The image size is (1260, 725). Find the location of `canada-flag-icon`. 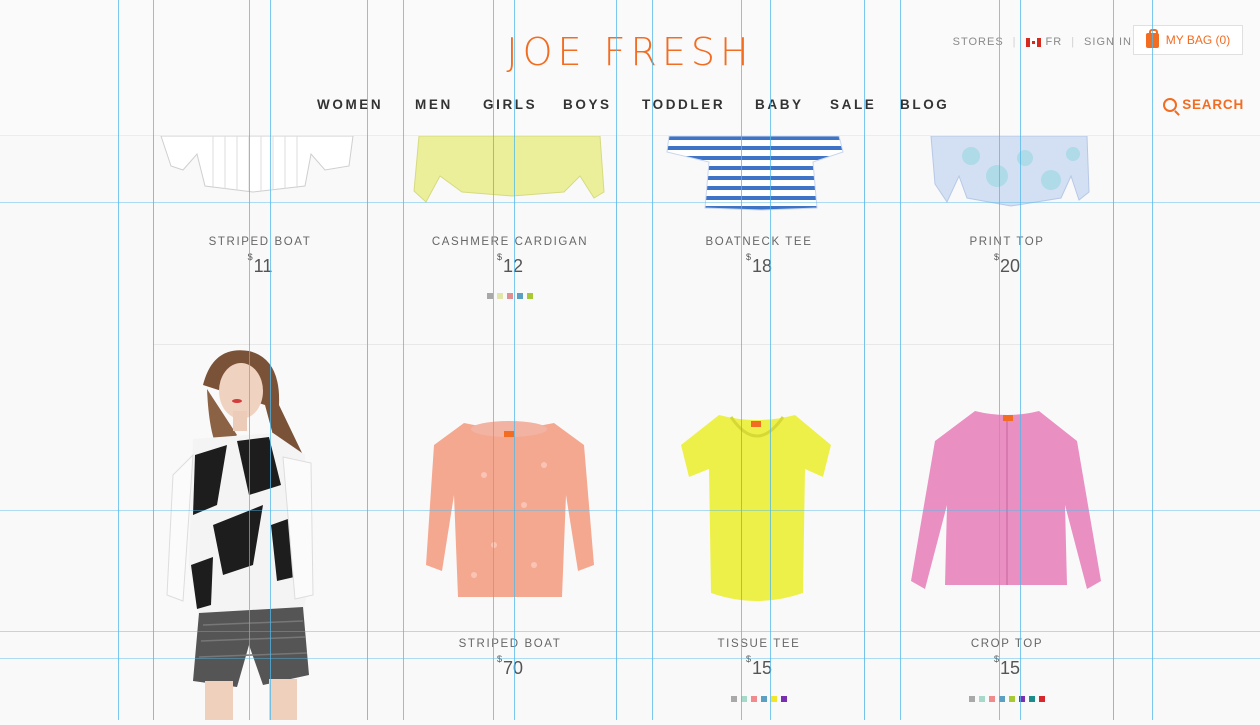

canada-flag-icon is located at coordinates (1033, 42).